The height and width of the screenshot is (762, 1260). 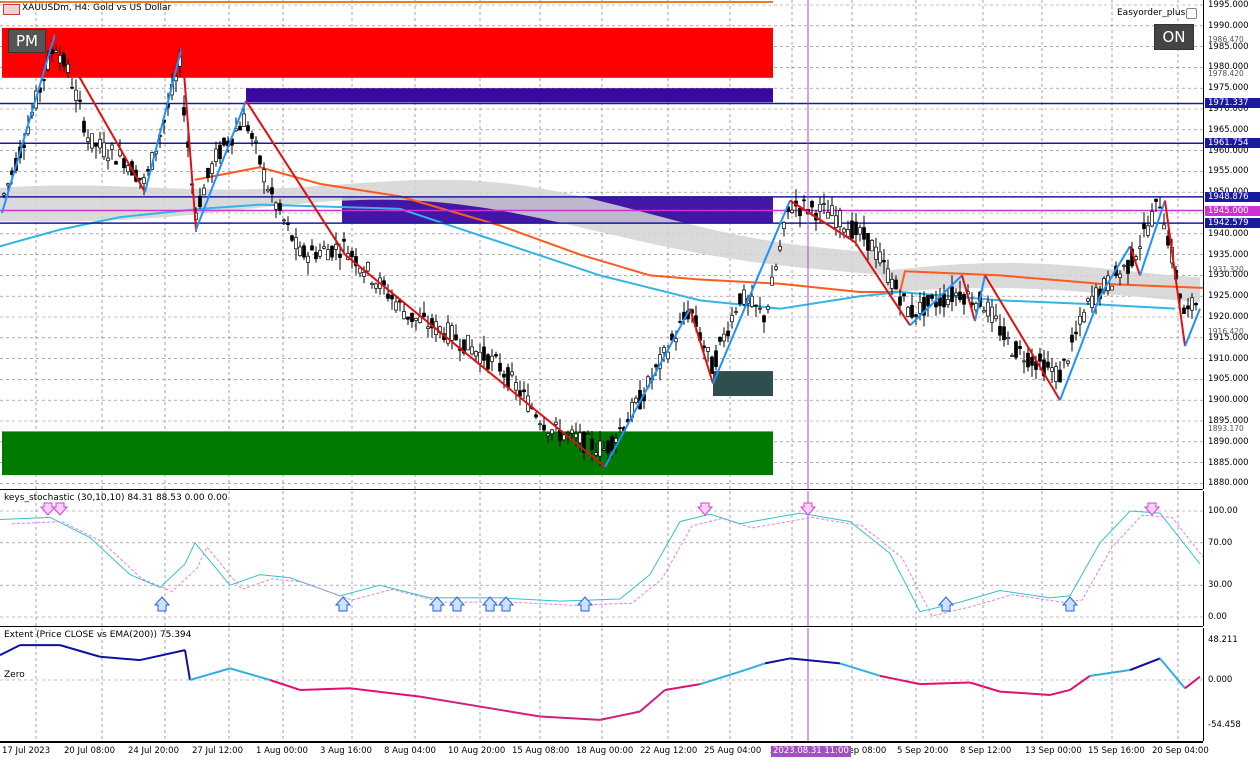 I want to click on expert-advisor-label: Easyorder_plus, so click(x=1151, y=13).